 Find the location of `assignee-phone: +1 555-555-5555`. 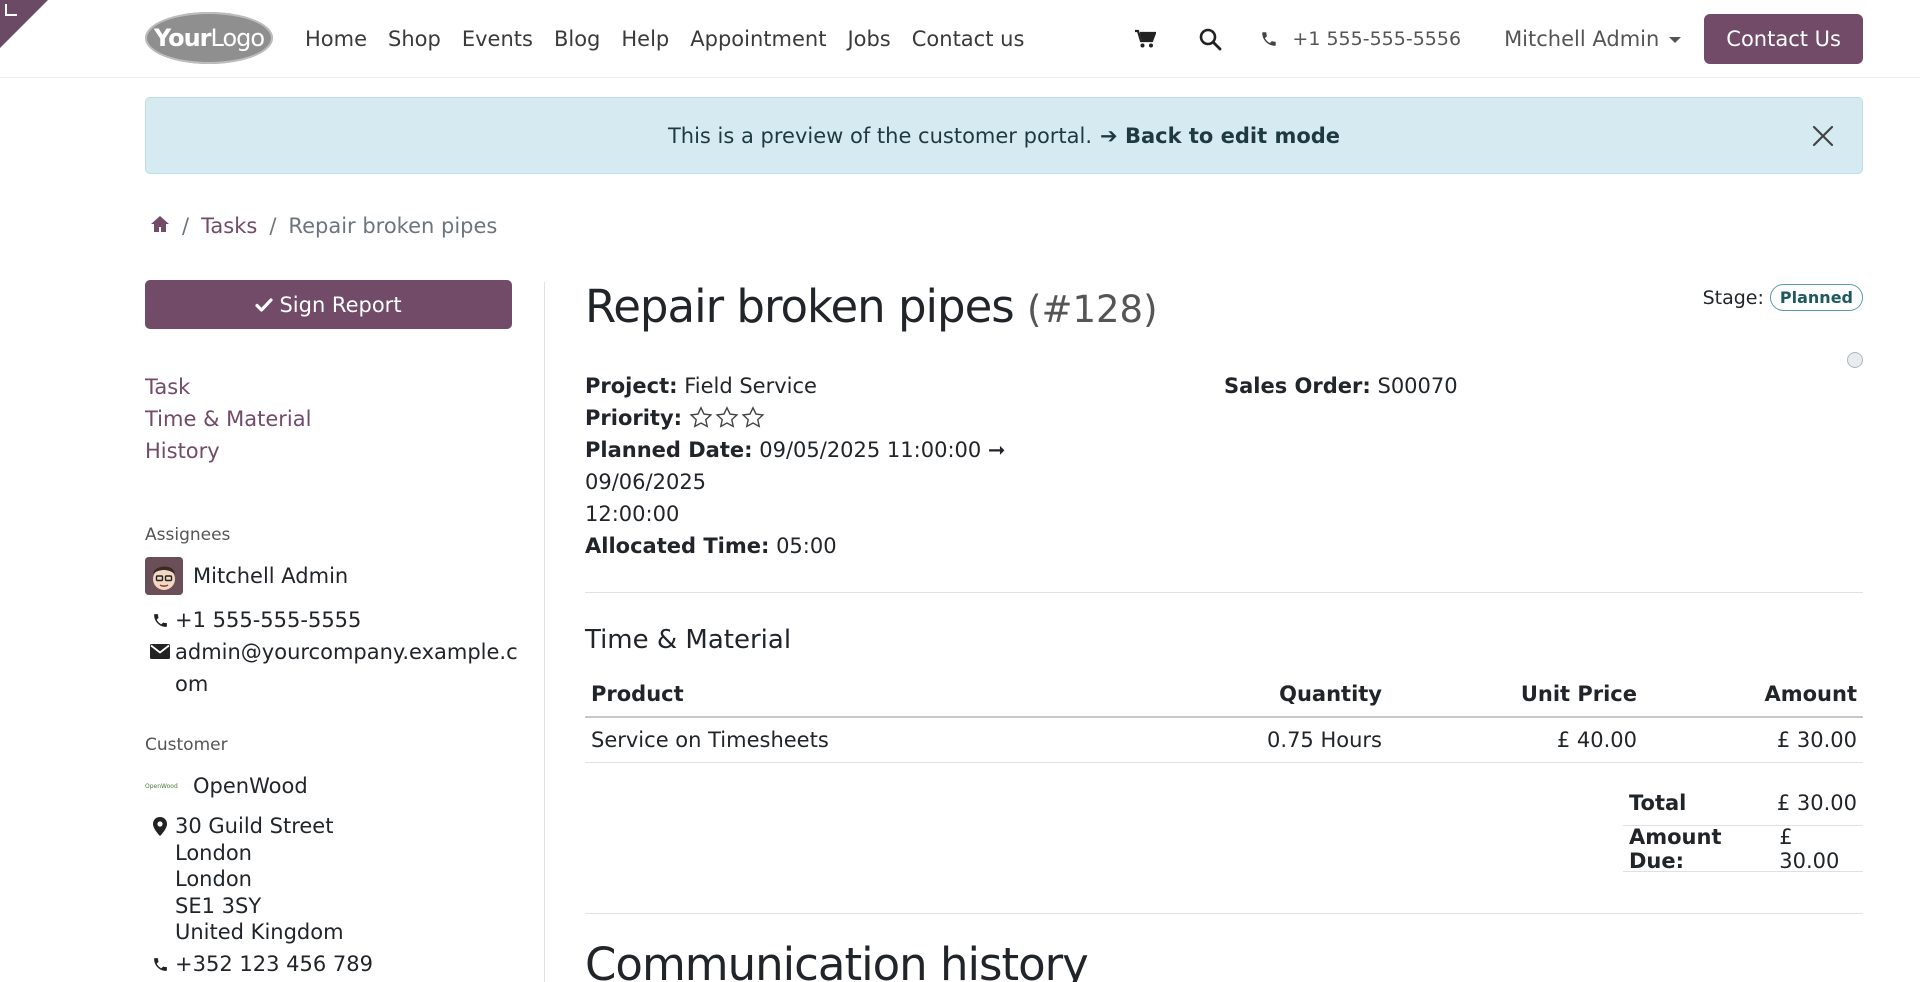

assignee-phone: +1 555-555-5555 is located at coordinates (268, 620).